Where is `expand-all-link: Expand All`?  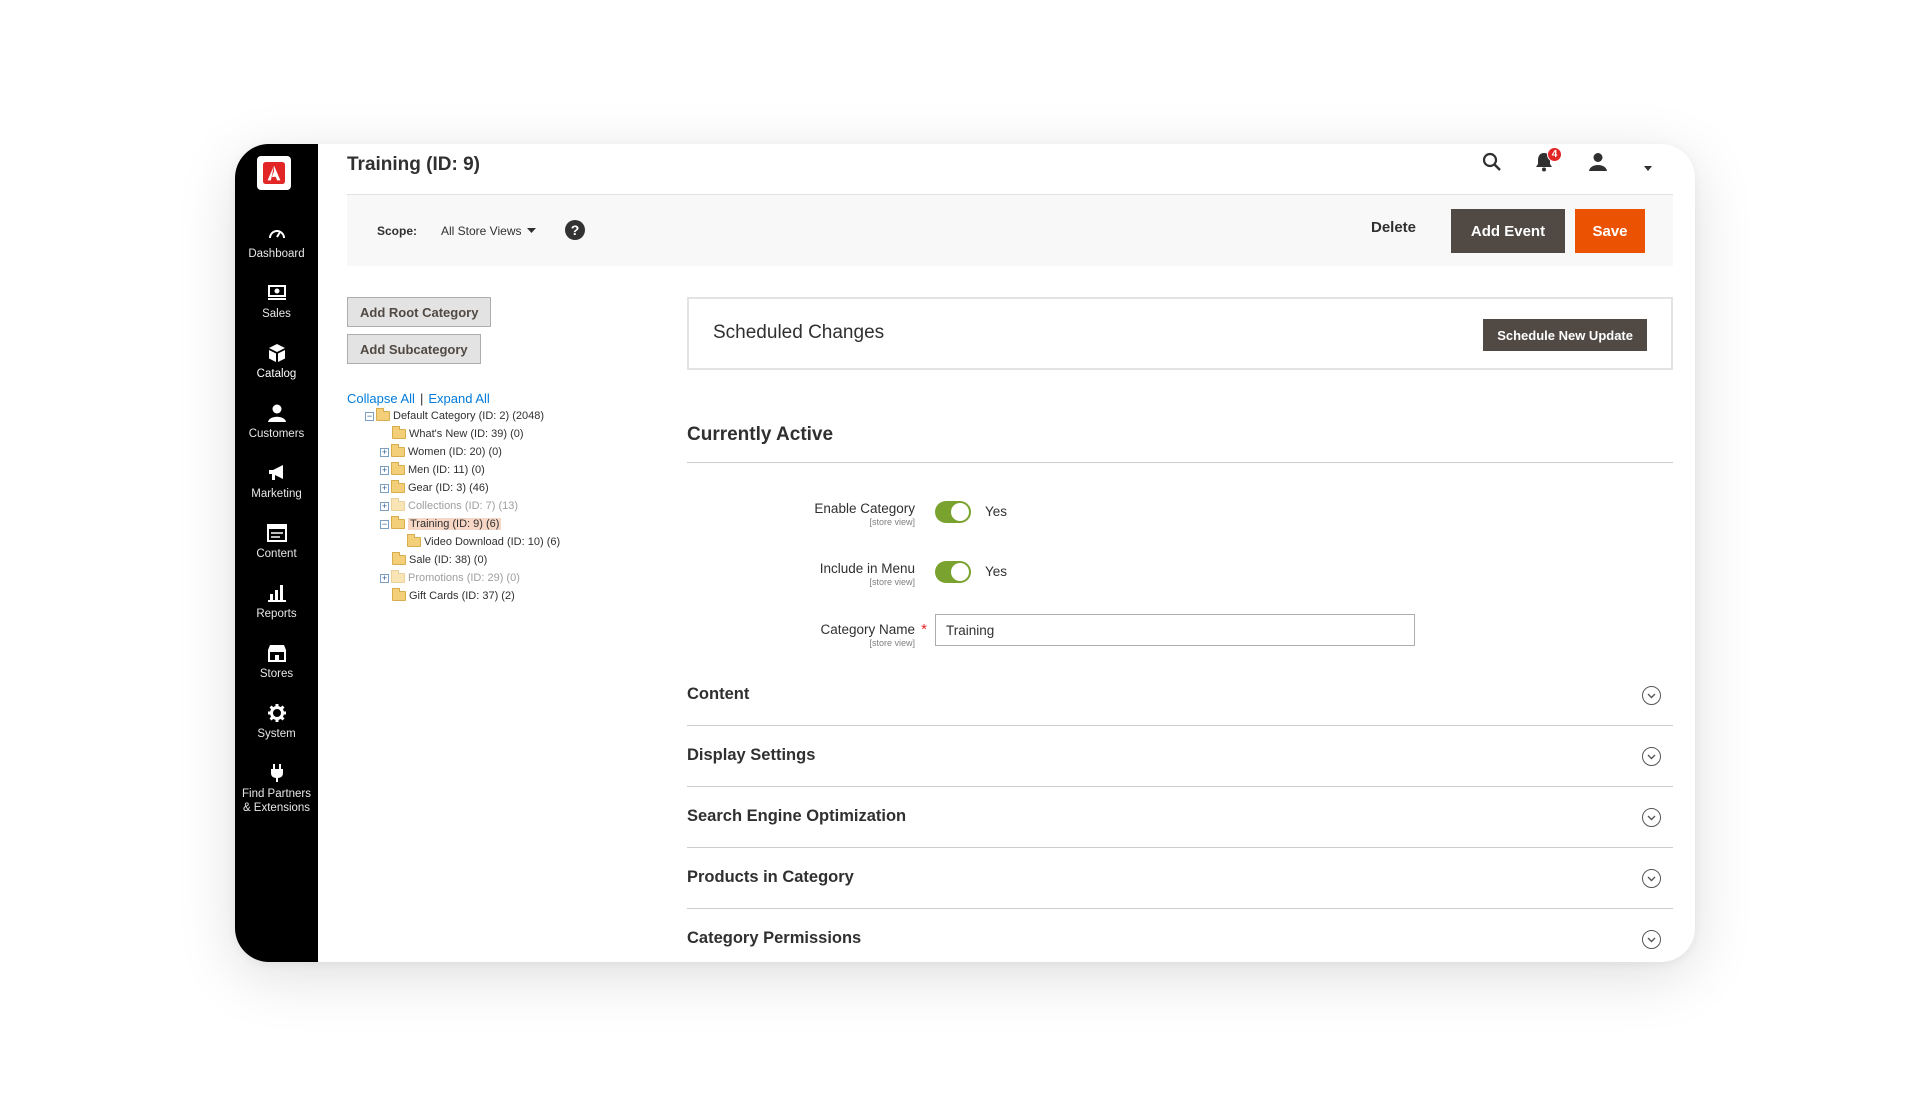 expand-all-link: Expand All is located at coordinates (458, 398).